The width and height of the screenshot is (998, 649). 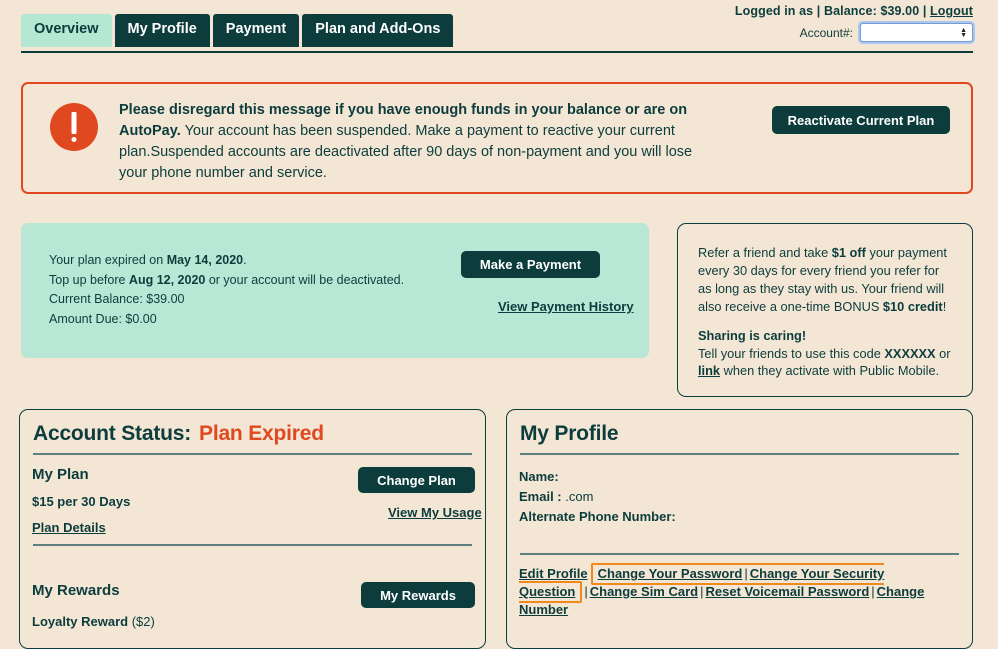 I want to click on tab-plan-and-add-ons-label: Plan and Add-Ons, so click(x=378, y=29).